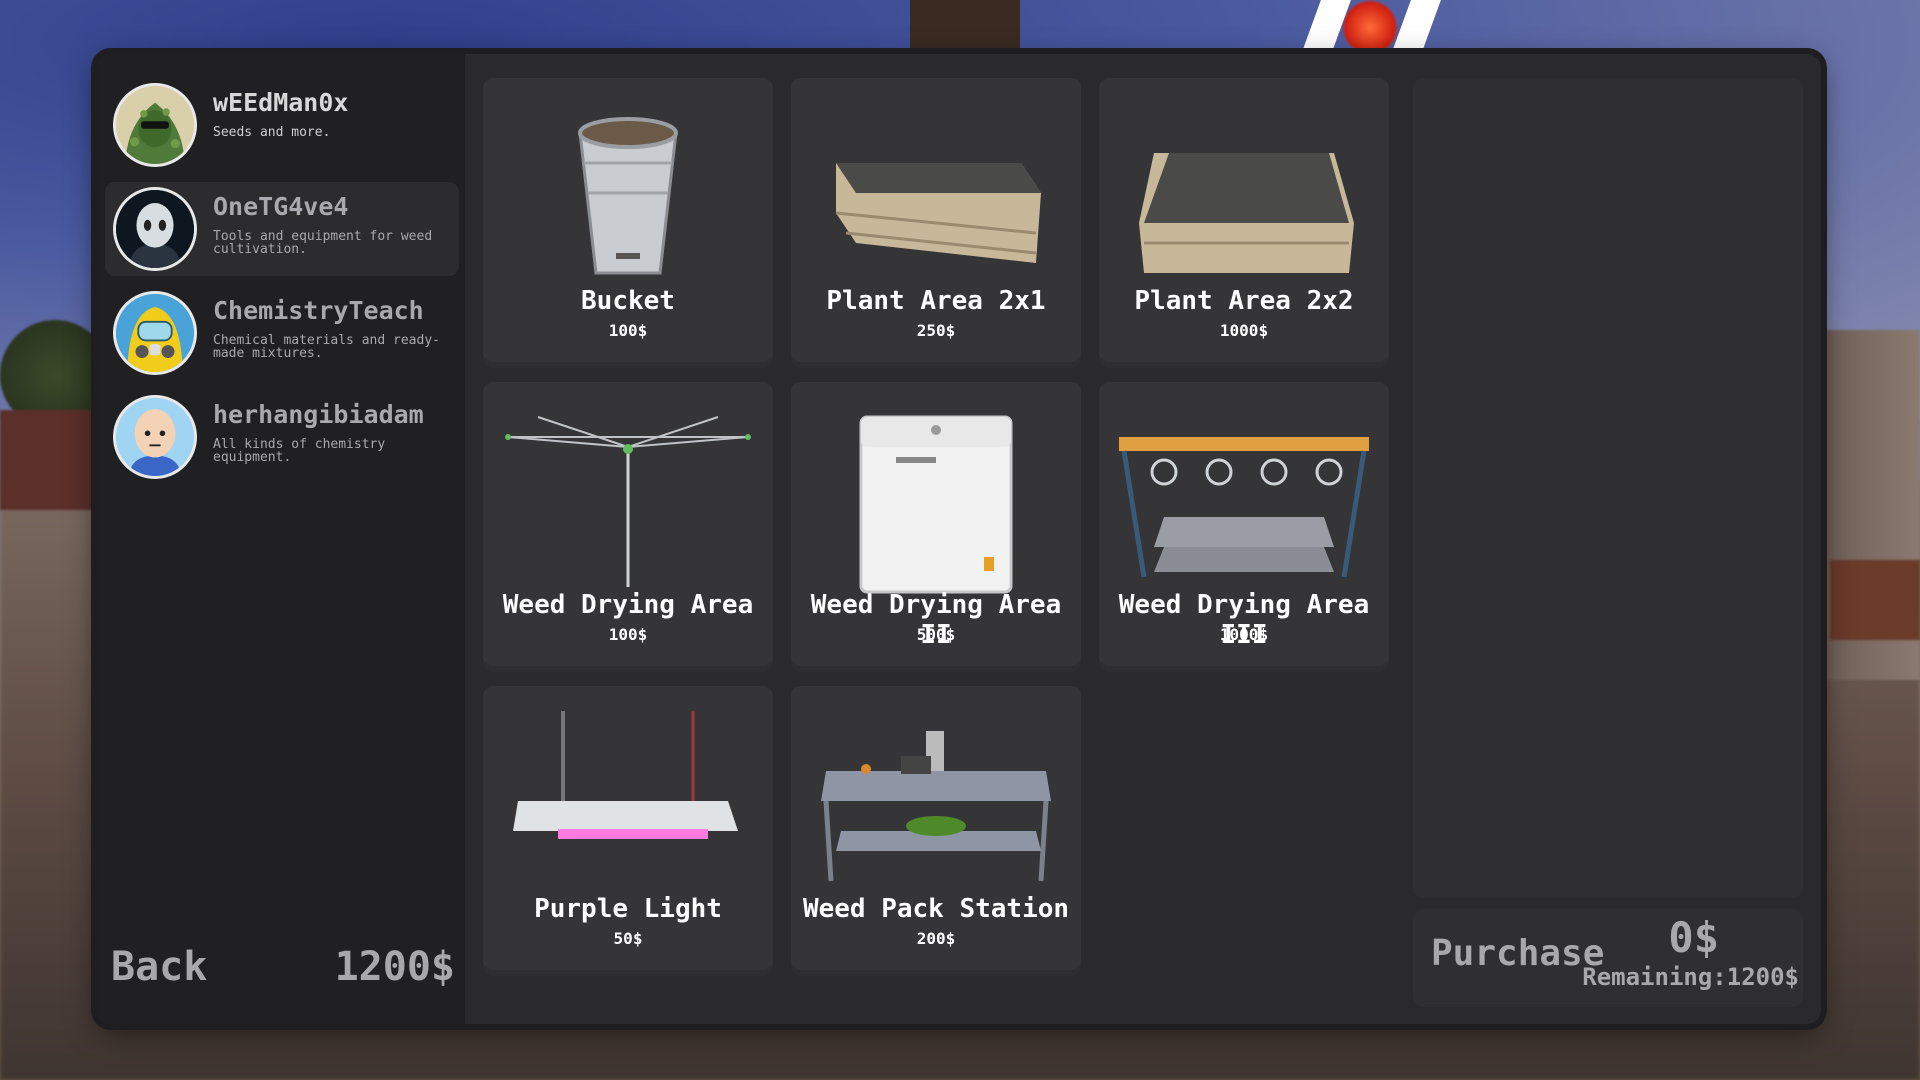 This screenshot has height=1080, width=1920. I want to click on item-price: 200$, so click(936, 938).